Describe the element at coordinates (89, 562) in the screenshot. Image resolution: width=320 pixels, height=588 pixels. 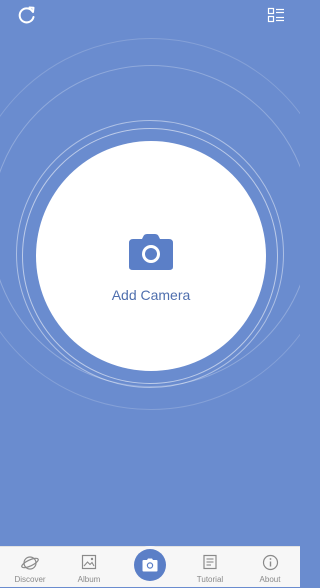
I see `image-icon` at that location.